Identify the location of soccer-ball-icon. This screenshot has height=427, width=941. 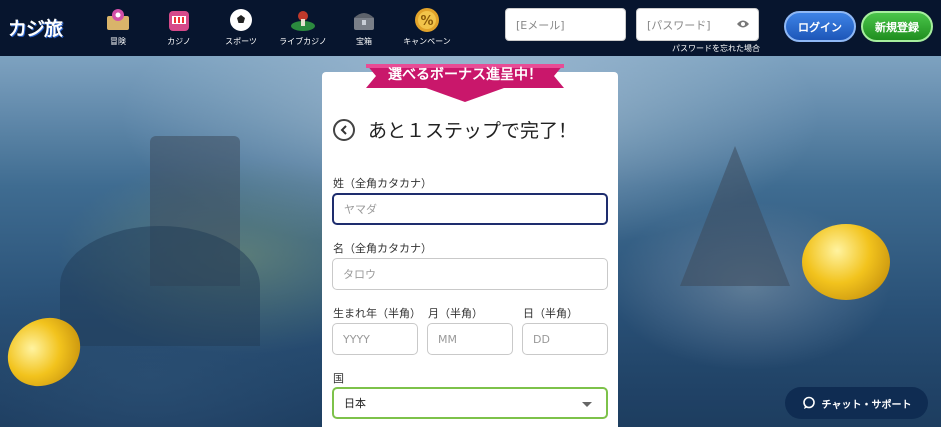
(241, 20).